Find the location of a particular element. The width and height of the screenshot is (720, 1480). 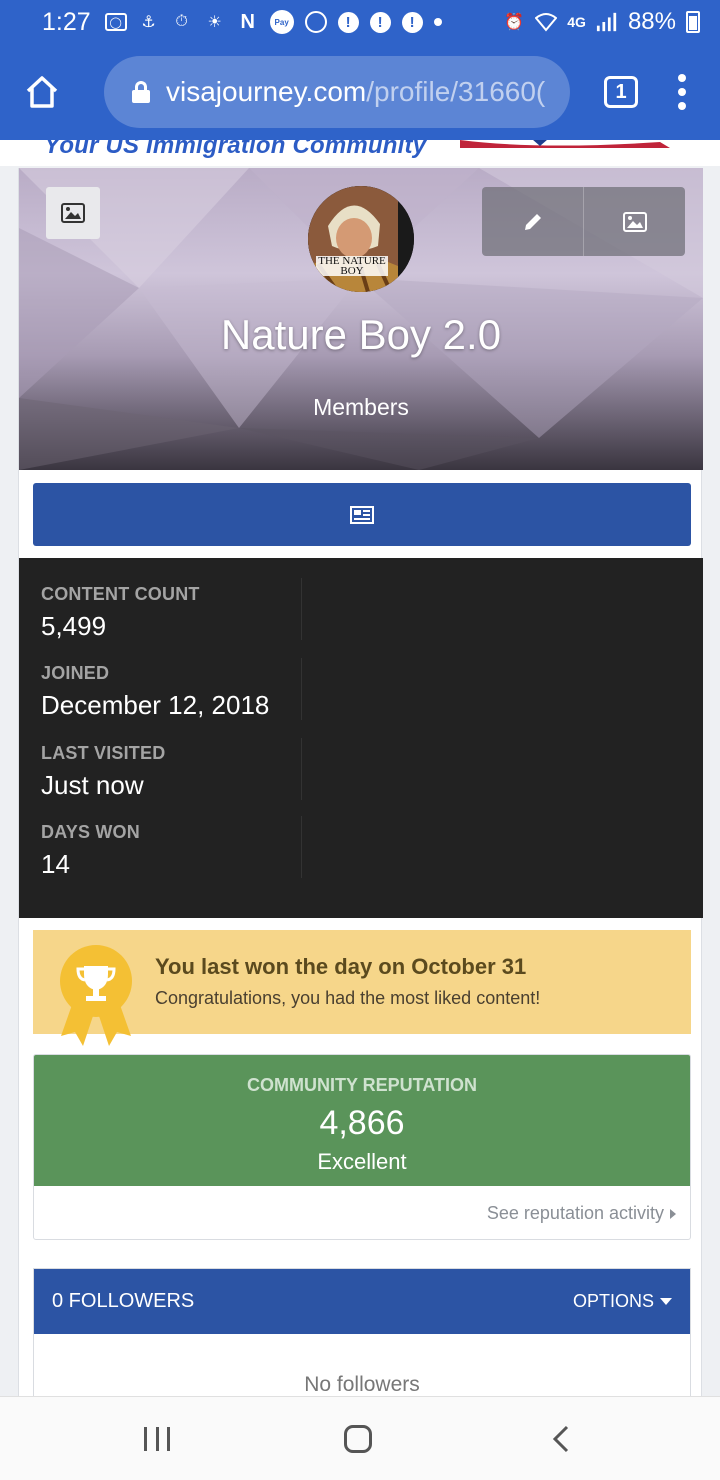

day-won-title: You last won the day on October 31 is located at coordinates (341, 966).